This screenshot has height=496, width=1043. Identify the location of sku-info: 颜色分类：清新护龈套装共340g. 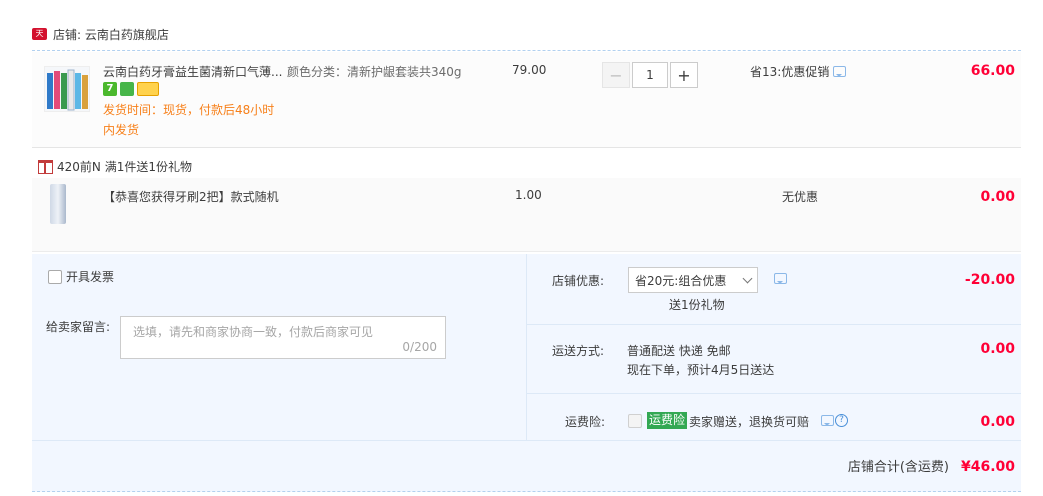
(374, 72).